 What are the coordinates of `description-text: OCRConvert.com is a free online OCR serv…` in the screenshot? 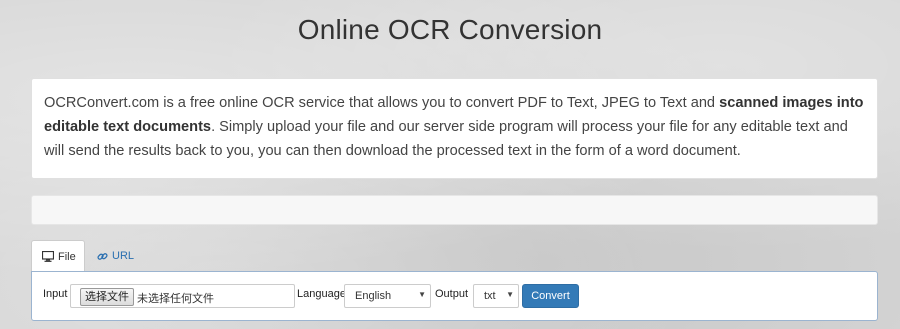 It's located at (382, 103).